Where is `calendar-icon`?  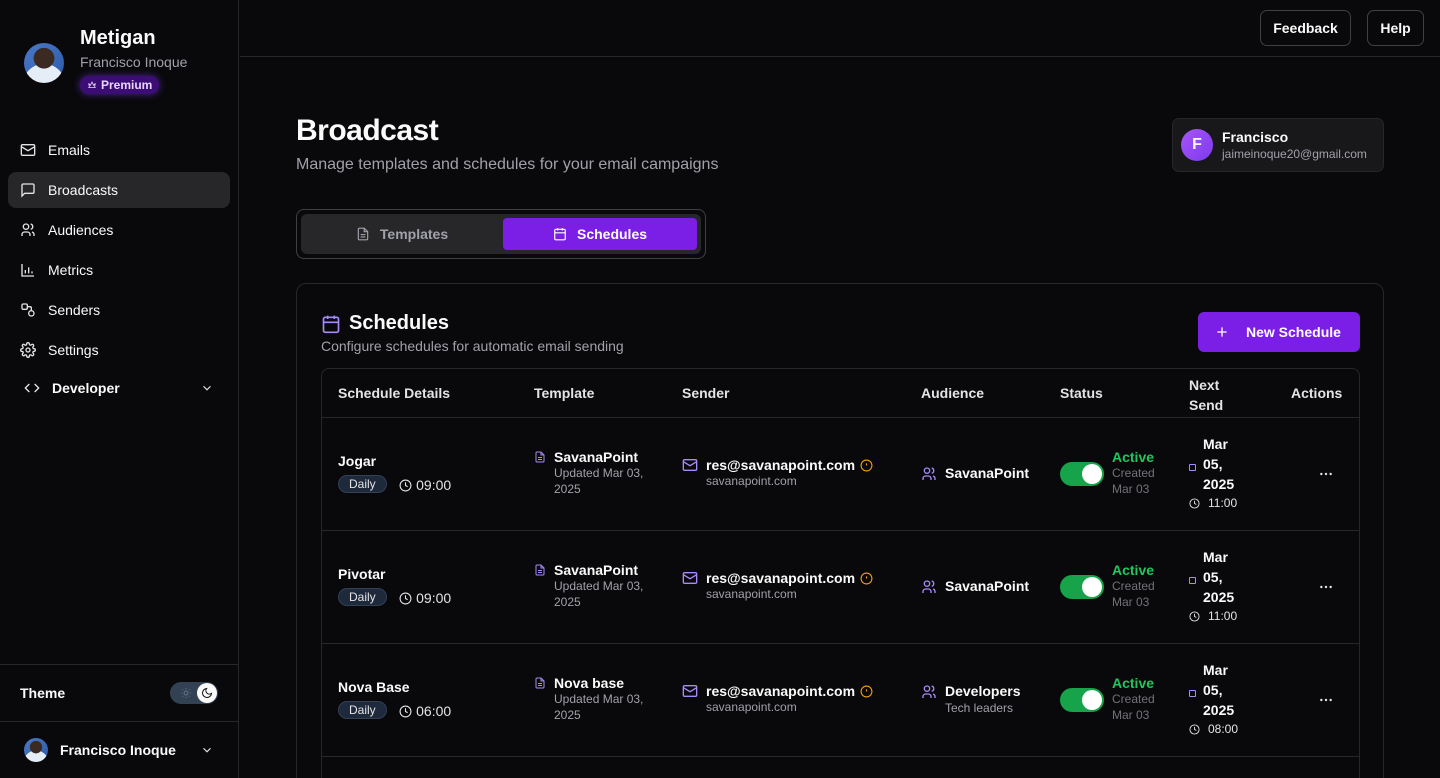 calendar-icon is located at coordinates (331, 324).